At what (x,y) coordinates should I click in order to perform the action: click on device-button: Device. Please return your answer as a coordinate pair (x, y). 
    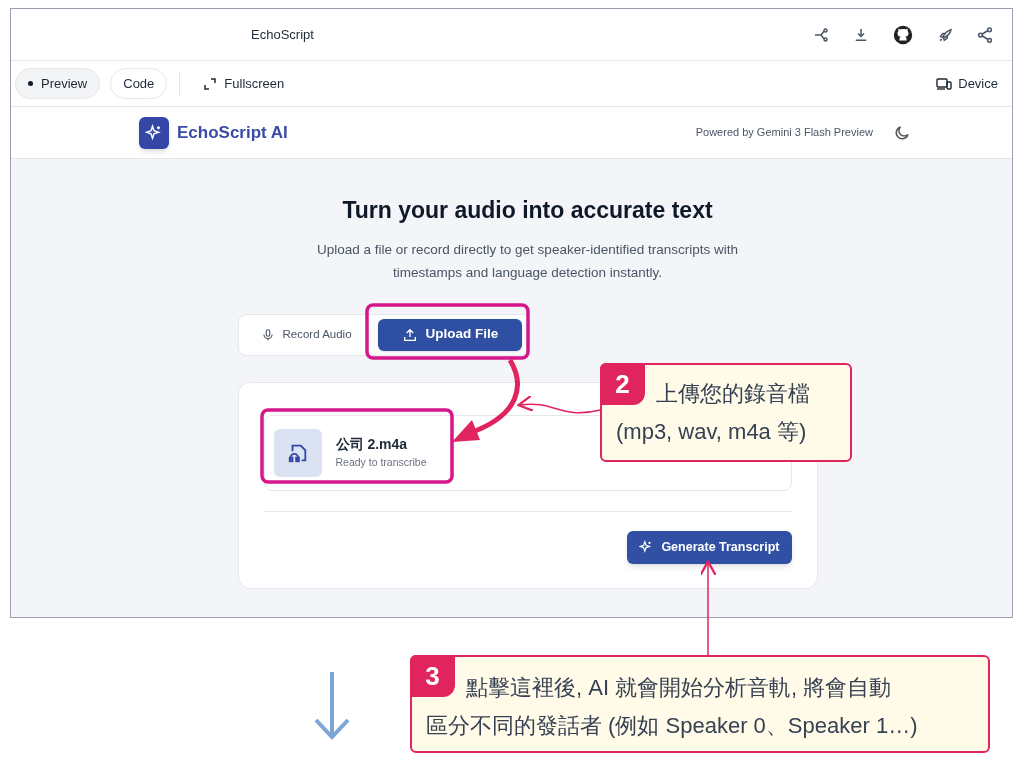
    Looking at the image, I should click on (967, 83).